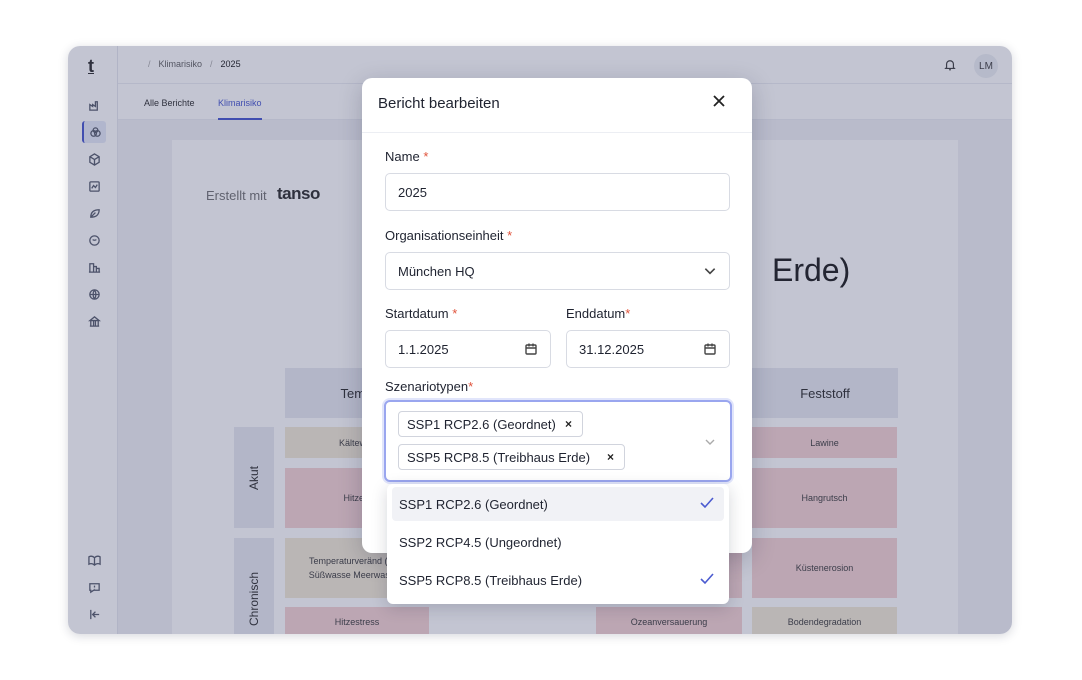  Describe the element at coordinates (558, 504) in the screenshot. I see `scenario-option: SSP1 RCP2.6 (Geordnet)` at that location.